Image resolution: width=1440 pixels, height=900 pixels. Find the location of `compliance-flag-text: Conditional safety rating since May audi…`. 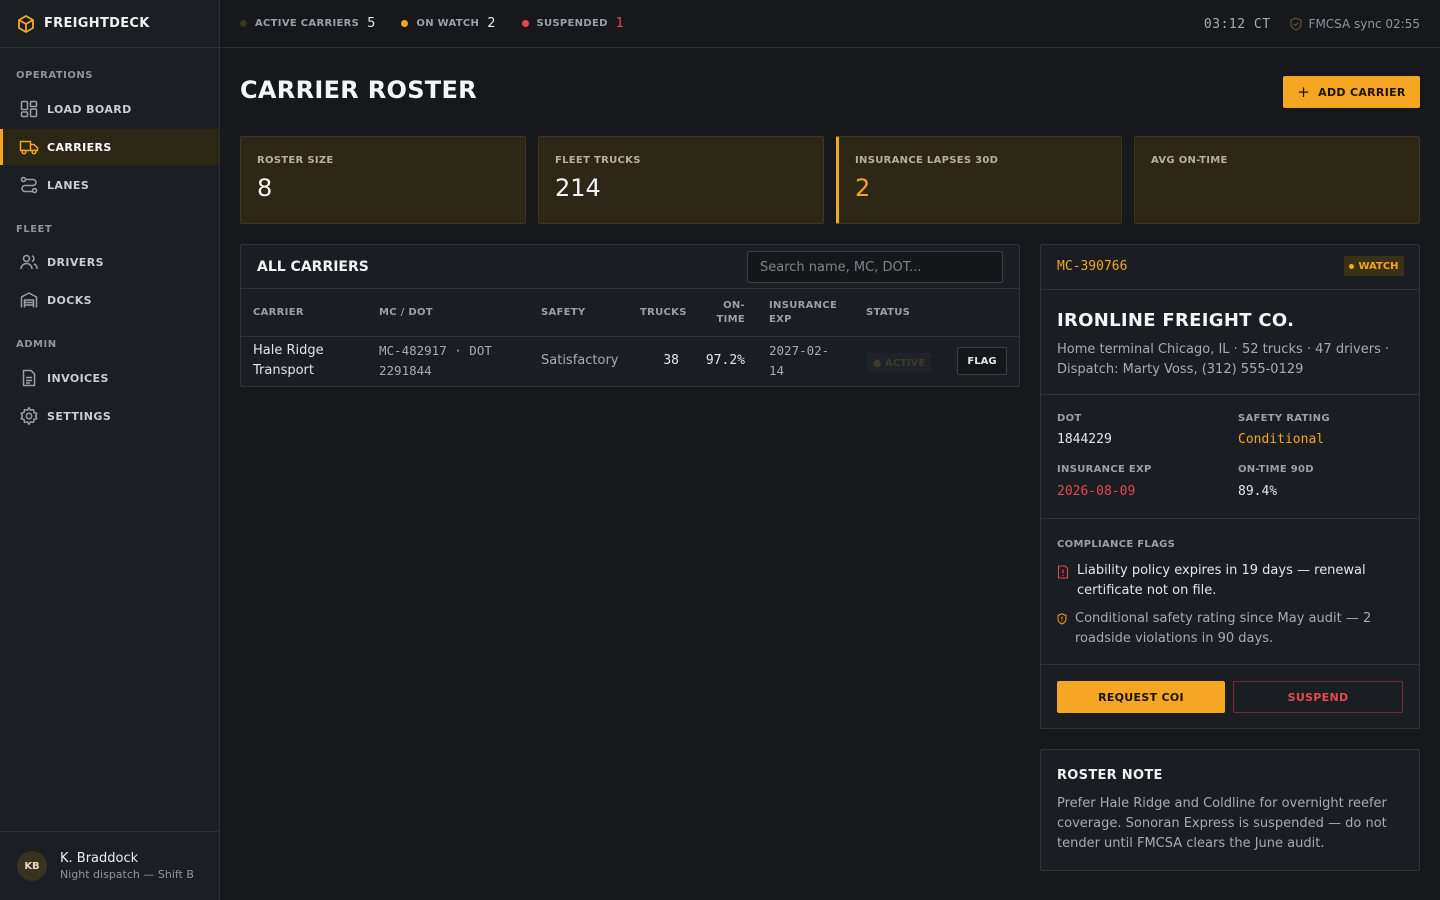

compliance-flag-text: Conditional safety rating since May audi… is located at coordinates (1223, 628).